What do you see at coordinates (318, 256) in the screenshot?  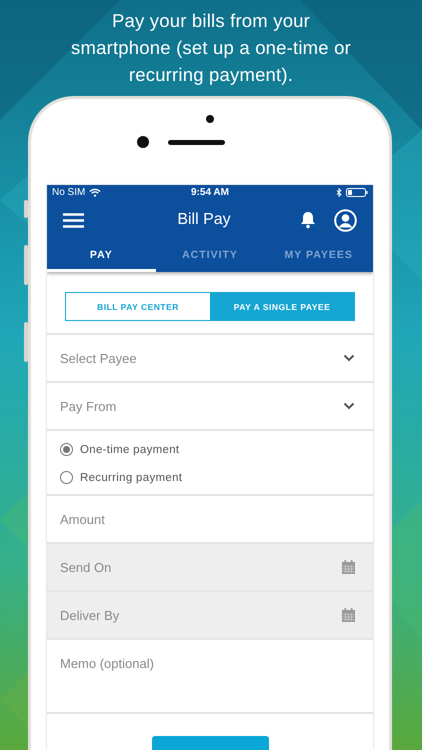 I see `tab: MY PAYEES` at bounding box center [318, 256].